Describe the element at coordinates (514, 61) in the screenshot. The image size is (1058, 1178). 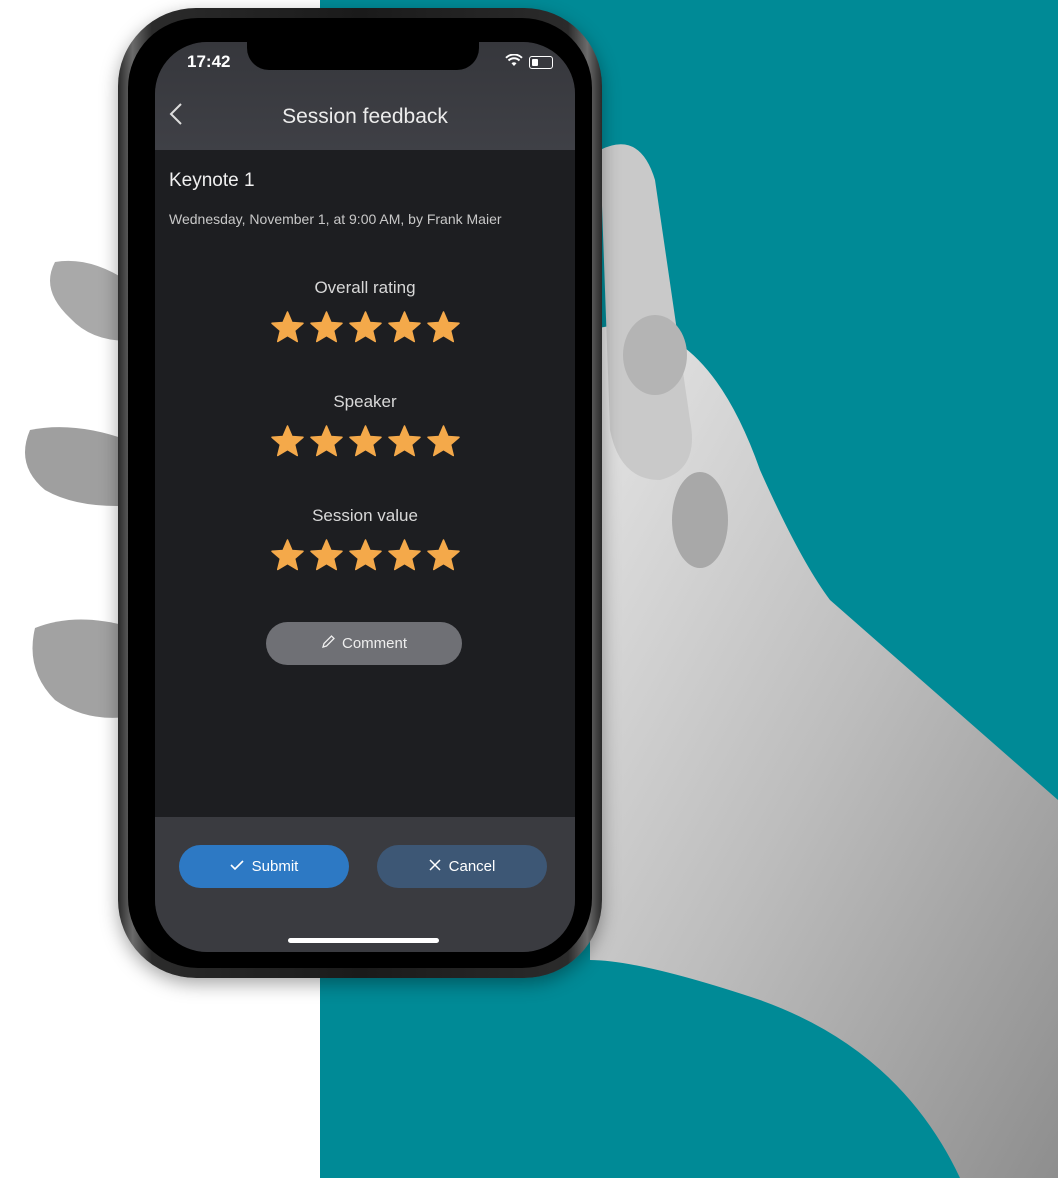
I see `wifi-icon` at that location.